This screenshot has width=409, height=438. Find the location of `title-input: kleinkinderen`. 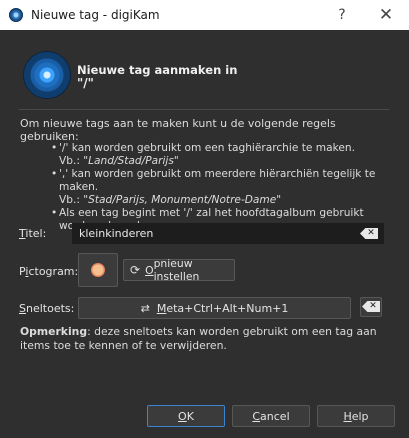

title-input: kleinkinderen is located at coordinates (228, 233).